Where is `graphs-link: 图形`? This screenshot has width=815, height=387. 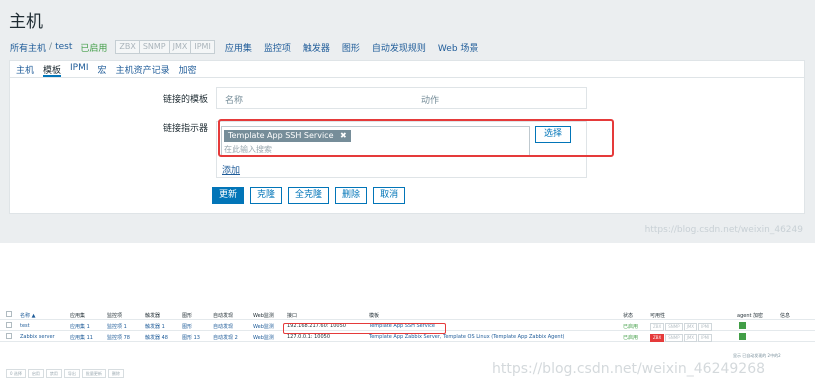 graphs-link: 图形 is located at coordinates (187, 326).